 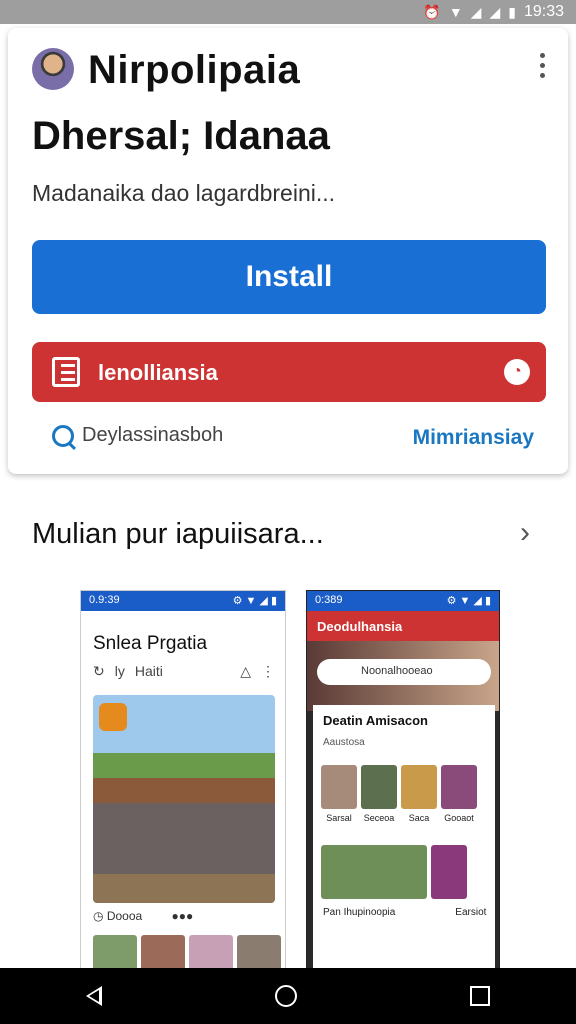 I want to click on refresh-icon: ↻, so click(x=99, y=671).